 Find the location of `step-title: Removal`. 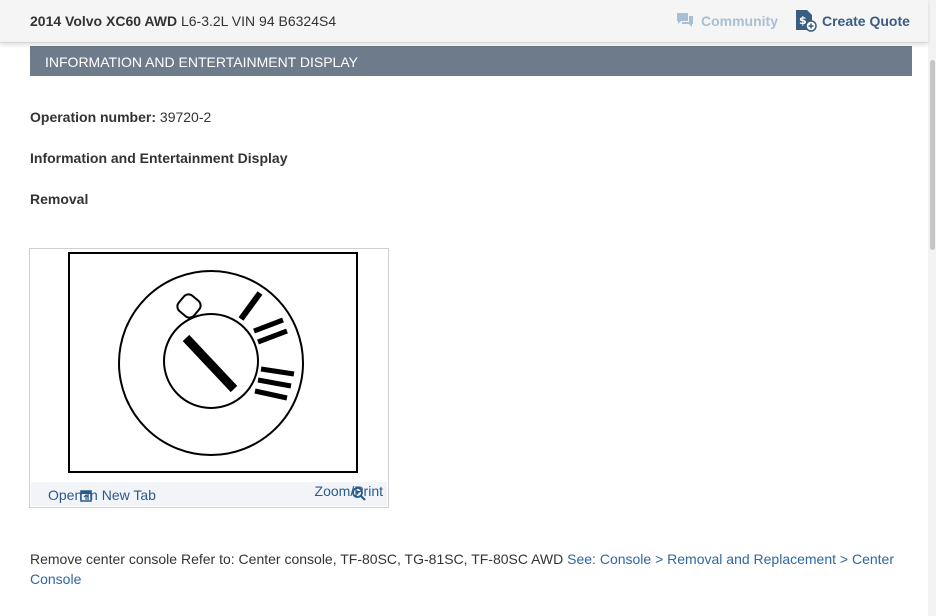

step-title: Removal is located at coordinates (59, 199).